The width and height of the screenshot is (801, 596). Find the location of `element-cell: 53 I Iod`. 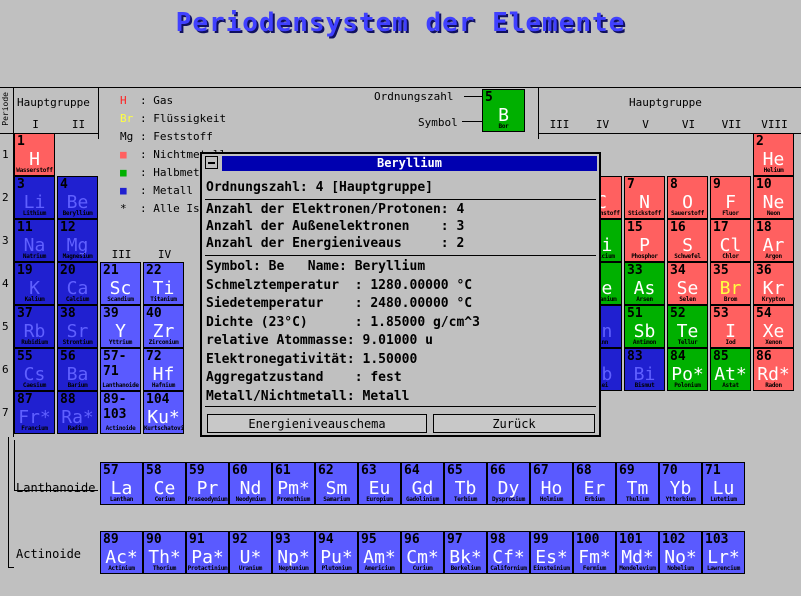

element-cell: 53 I Iod is located at coordinates (730, 326).